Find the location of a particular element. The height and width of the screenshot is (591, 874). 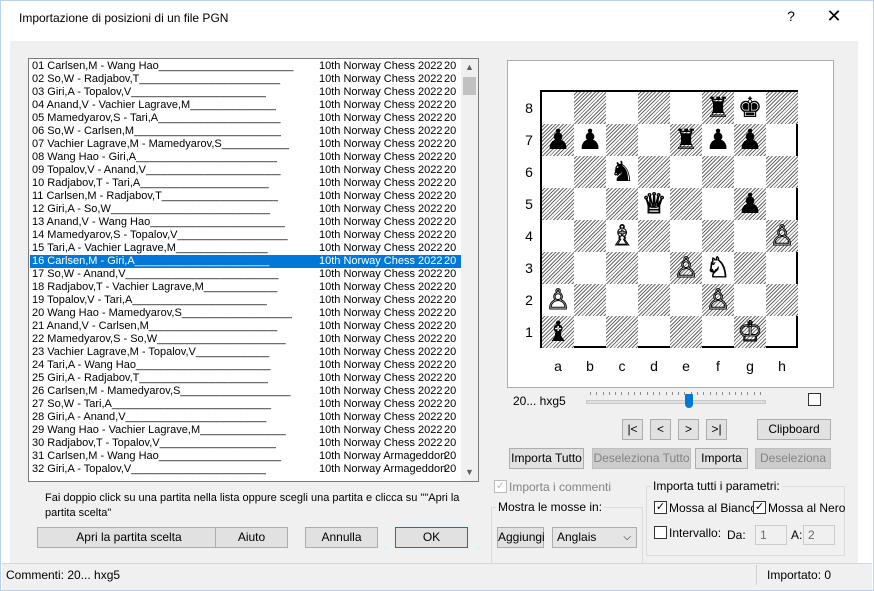

ok-button: OK is located at coordinates (431, 537).